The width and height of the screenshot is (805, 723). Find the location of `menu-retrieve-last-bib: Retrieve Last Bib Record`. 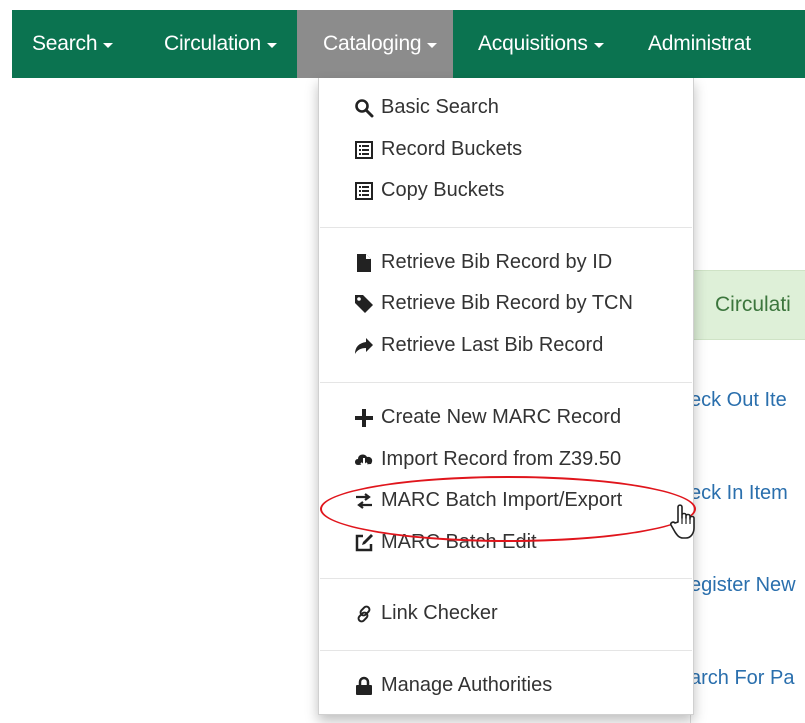

menu-retrieve-last-bib: Retrieve Last Bib Record is located at coordinates (478, 345).